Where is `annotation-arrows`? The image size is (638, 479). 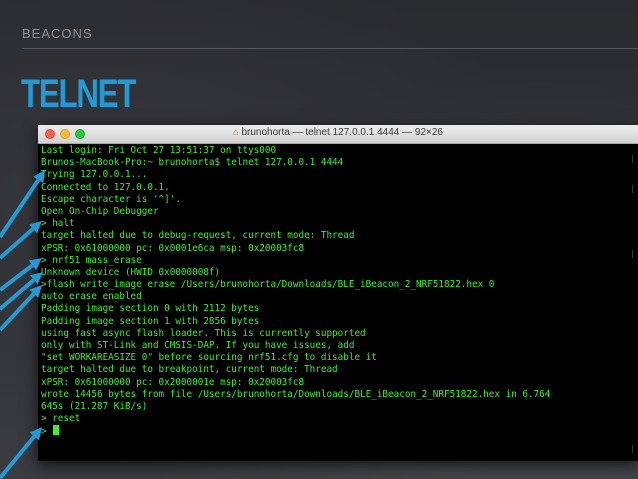
annotation-arrows is located at coordinates (22, 324).